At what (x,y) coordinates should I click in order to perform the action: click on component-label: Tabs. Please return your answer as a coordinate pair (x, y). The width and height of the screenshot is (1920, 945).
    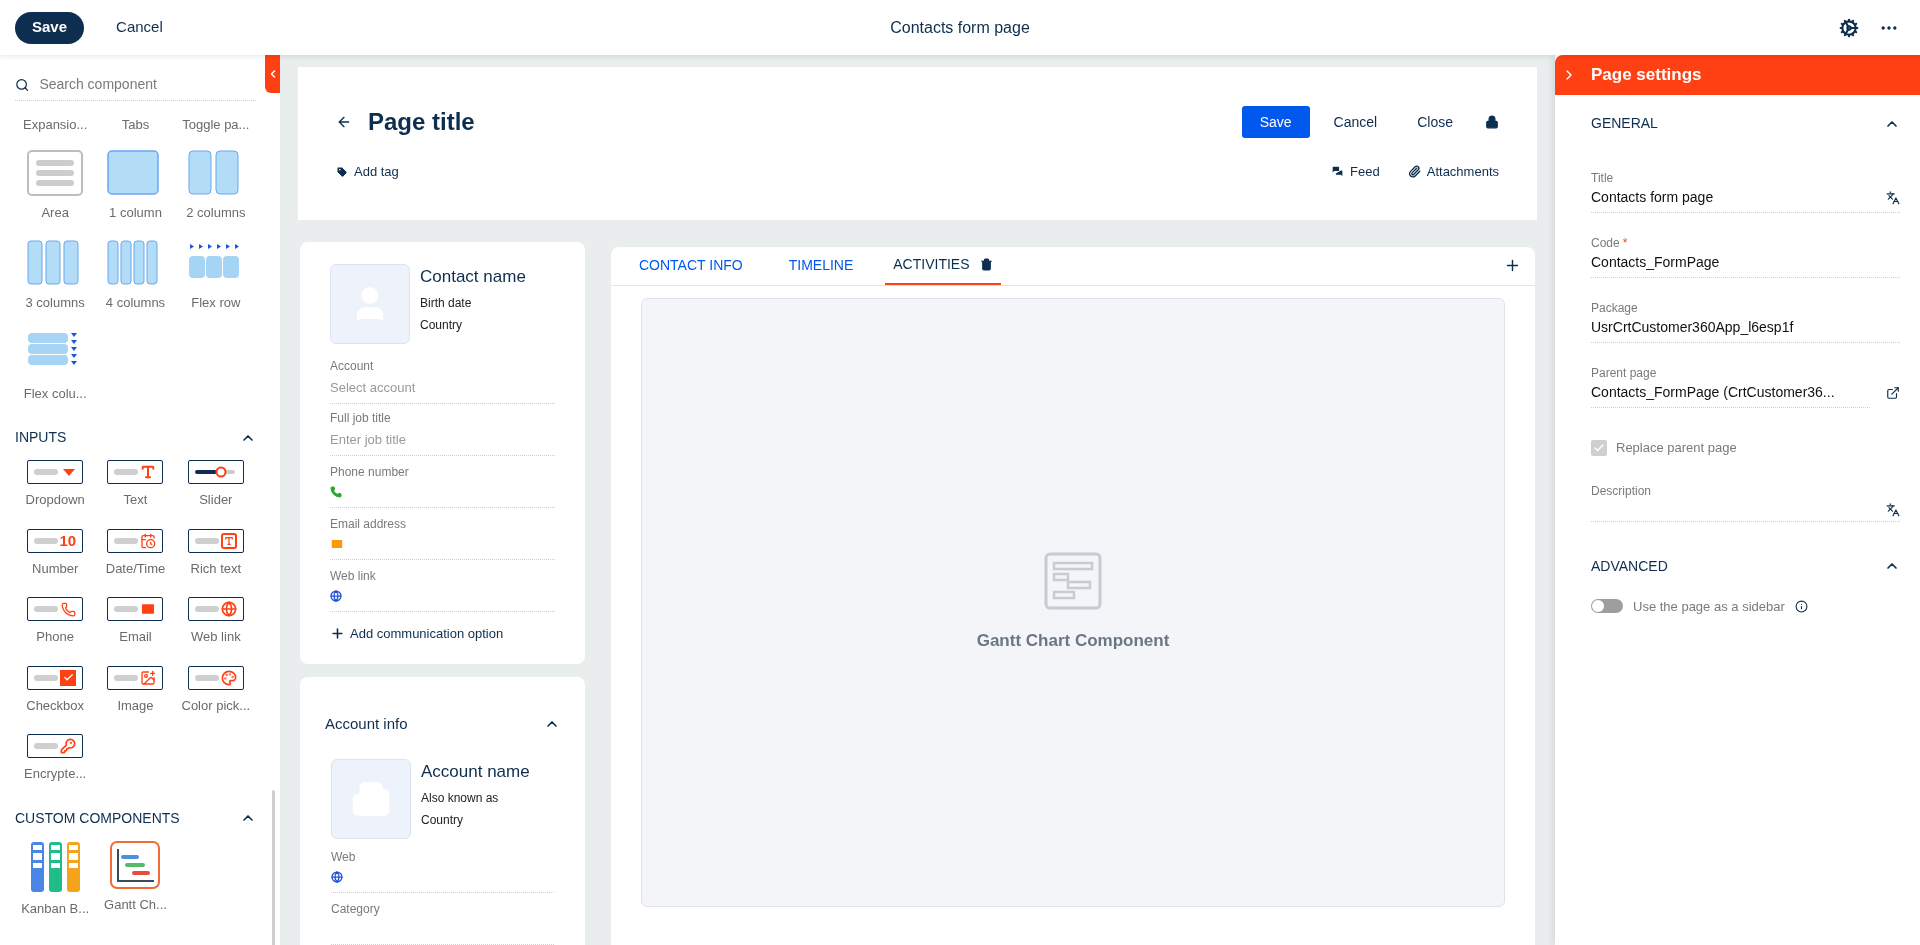
    Looking at the image, I should click on (135, 125).